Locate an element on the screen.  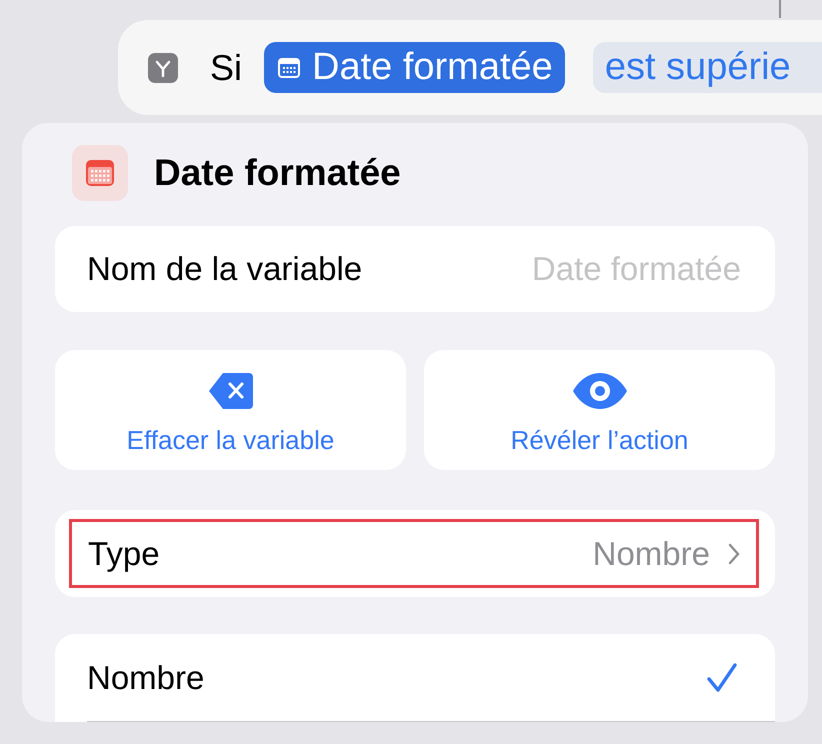
type-row: Type Nombre is located at coordinates (414, 553).